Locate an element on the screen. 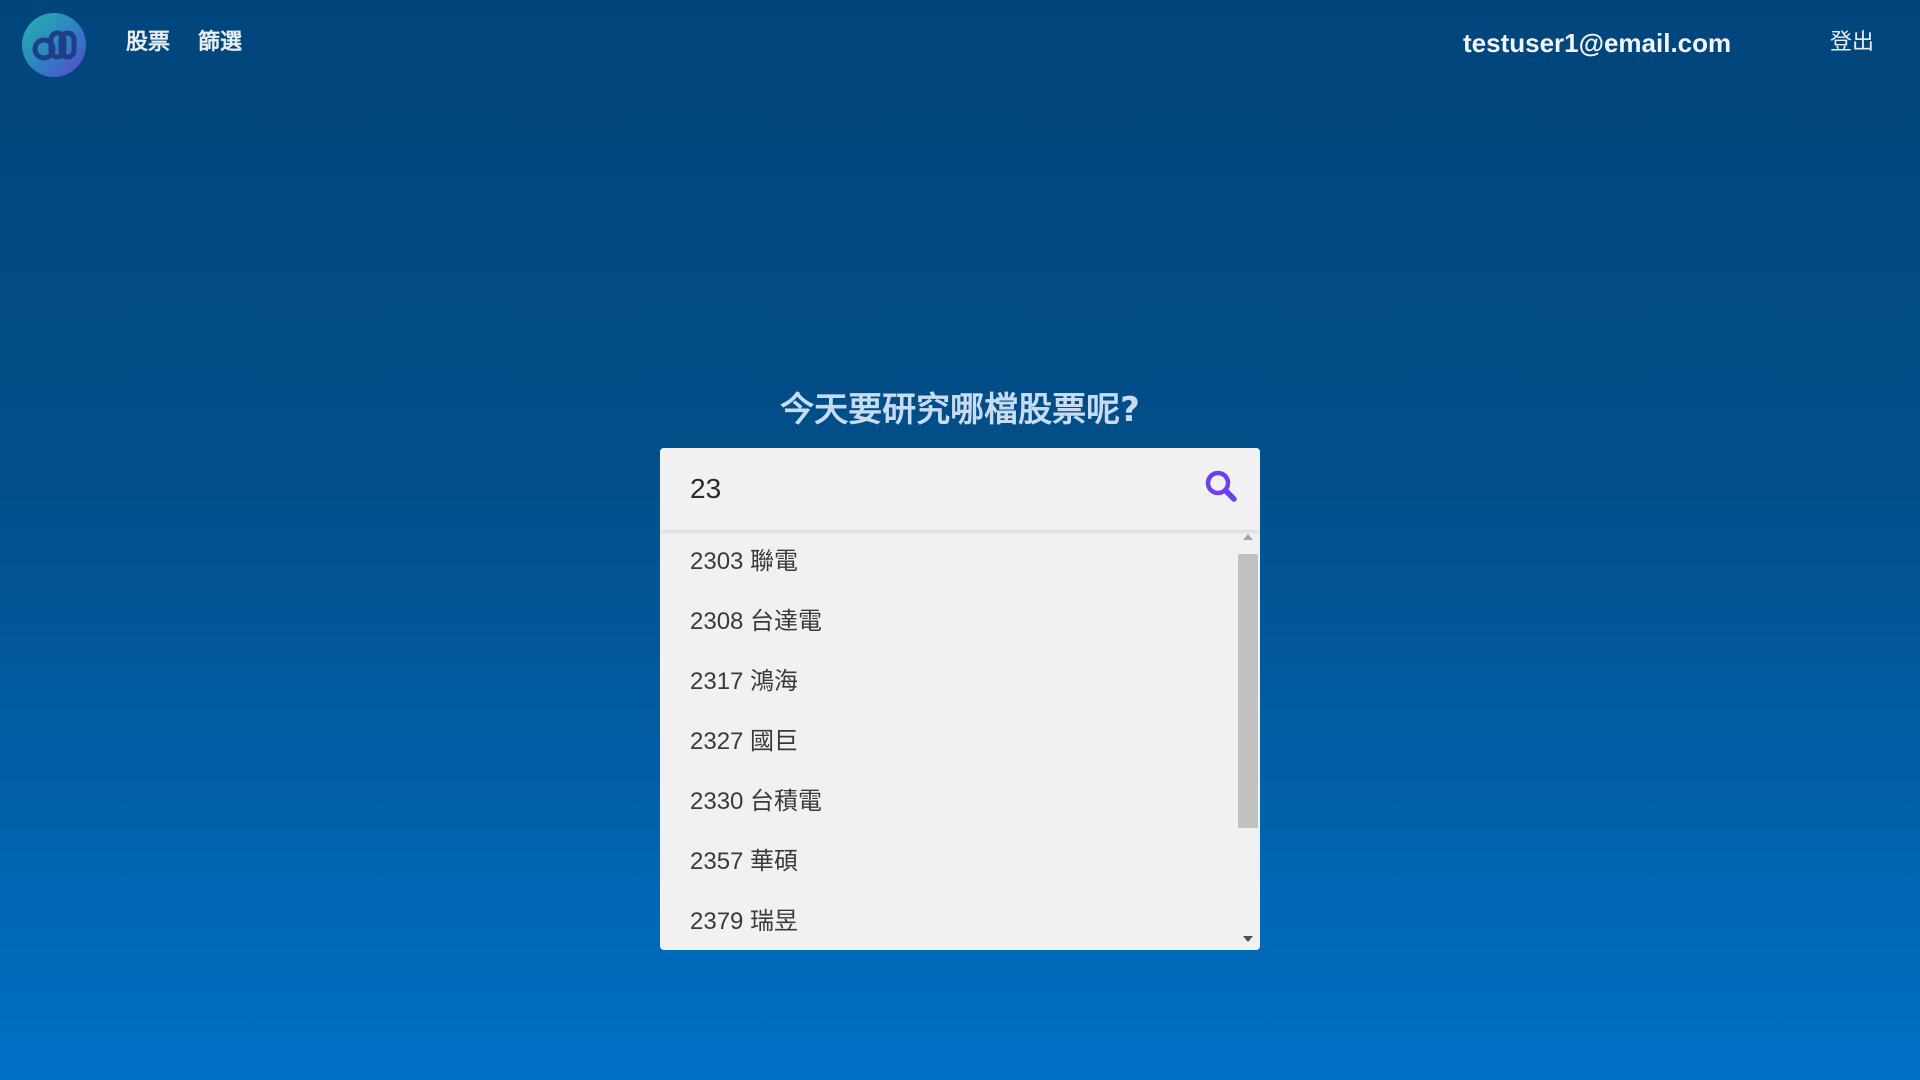  result-item: 2379 瑞昱 is located at coordinates (744, 922).